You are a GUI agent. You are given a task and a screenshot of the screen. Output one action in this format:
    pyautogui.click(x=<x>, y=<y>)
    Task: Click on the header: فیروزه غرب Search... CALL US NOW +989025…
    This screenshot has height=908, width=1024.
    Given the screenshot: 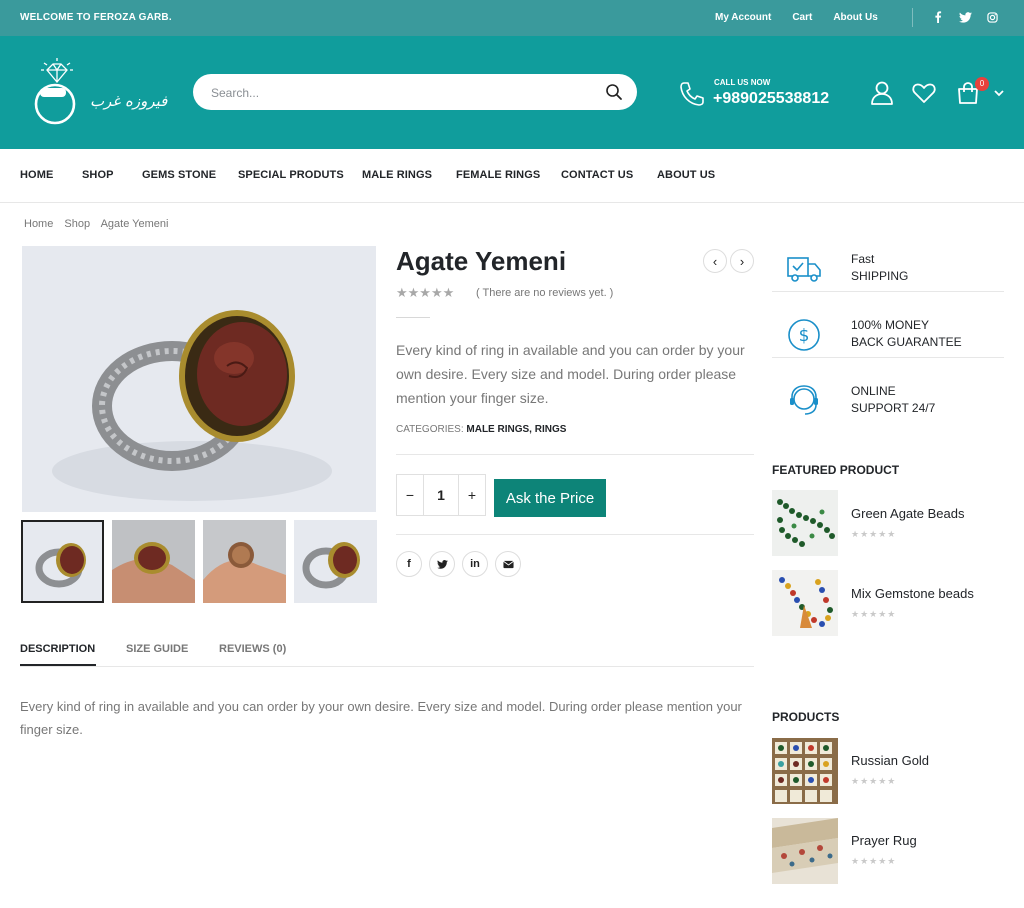 What is the action you would take?
    pyautogui.click(x=512, y=92)
    